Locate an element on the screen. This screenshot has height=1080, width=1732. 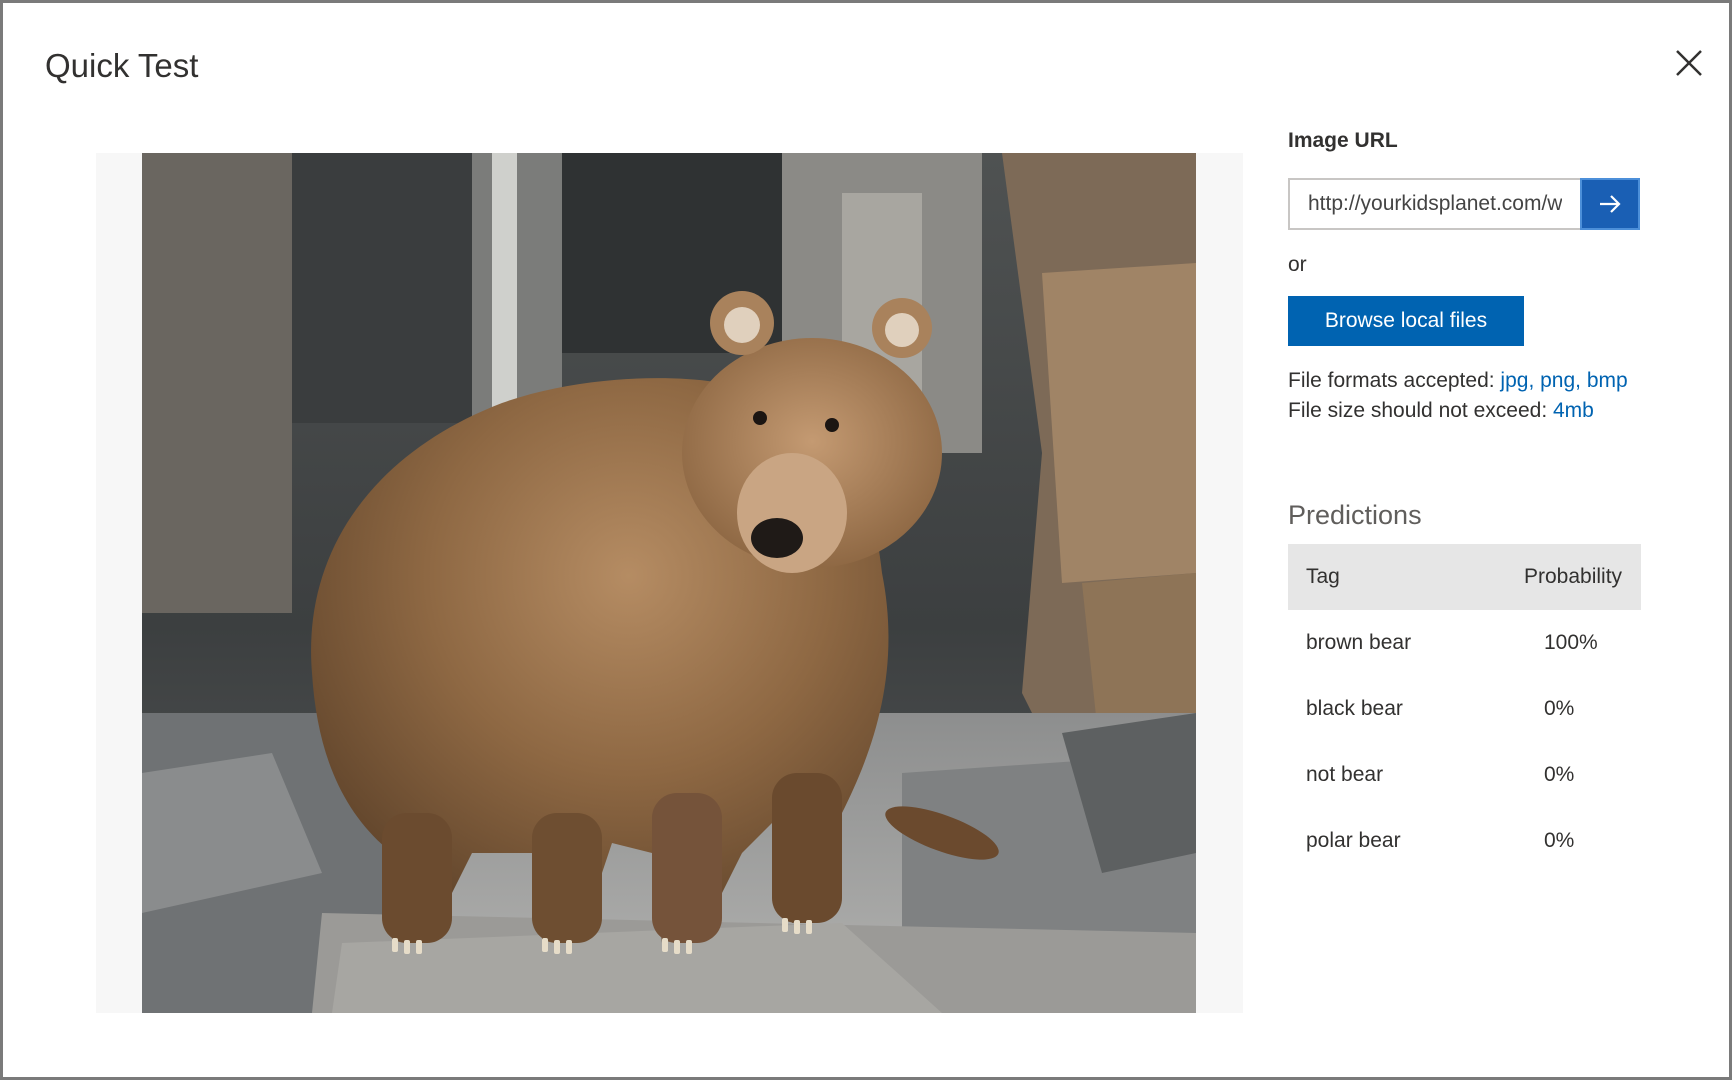
arrow-right-icon is located at coordinates (1610, 204).